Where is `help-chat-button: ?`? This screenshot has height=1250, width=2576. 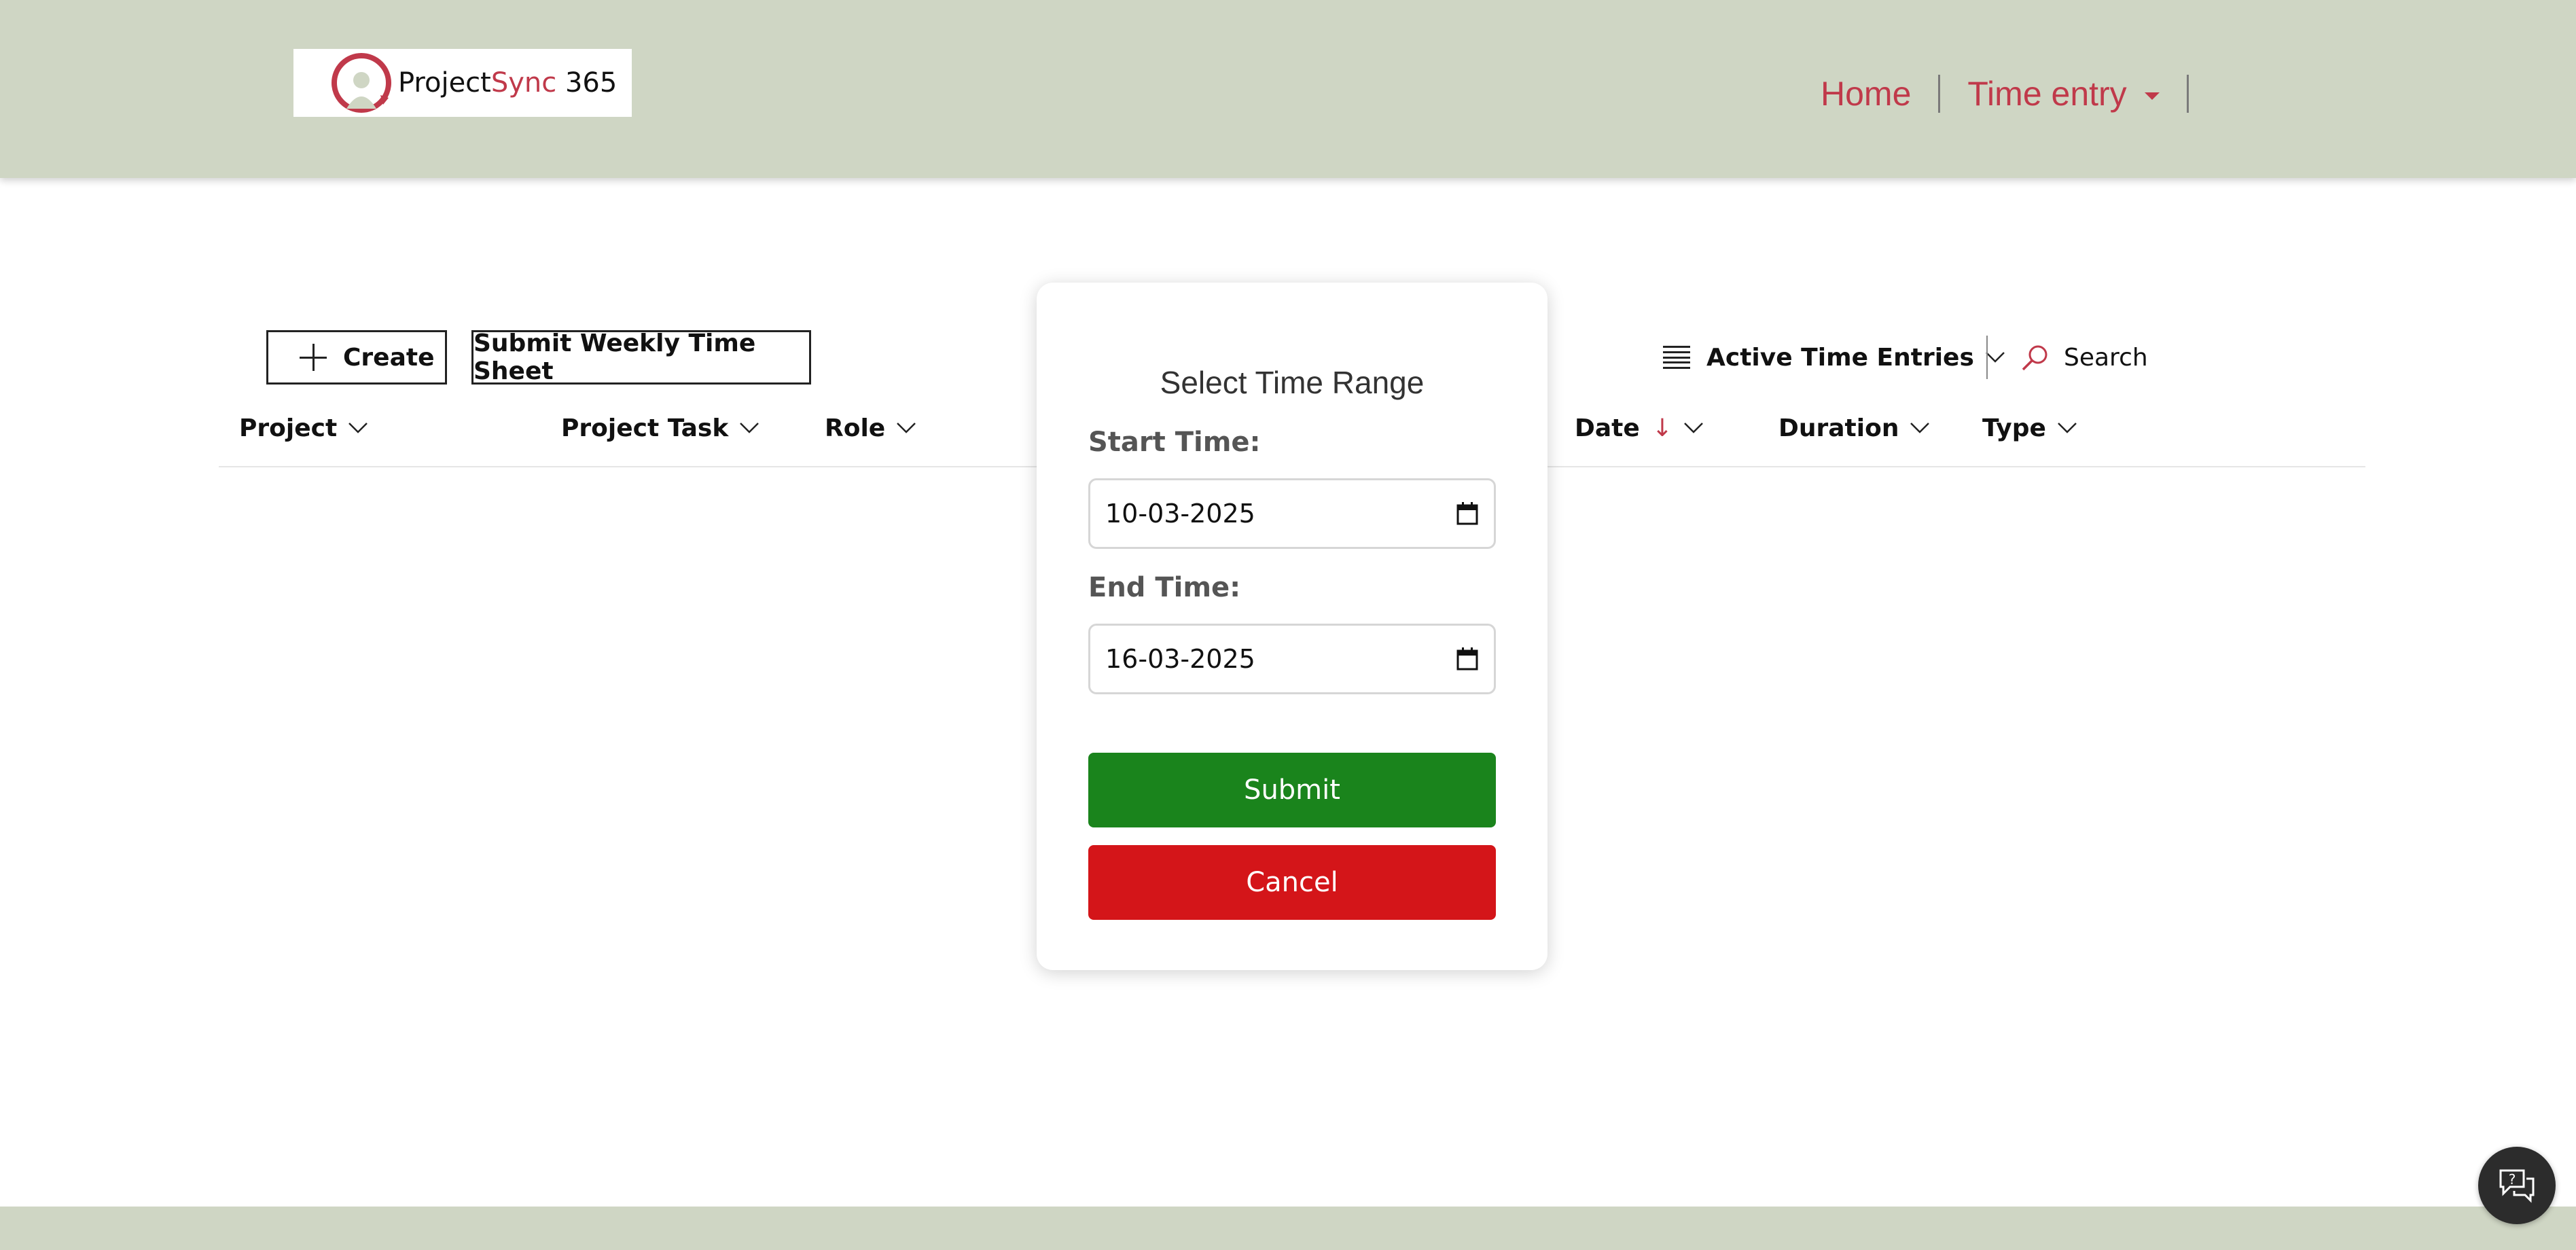
help-chat-button: ? is located at coordinates (2517, 1185).